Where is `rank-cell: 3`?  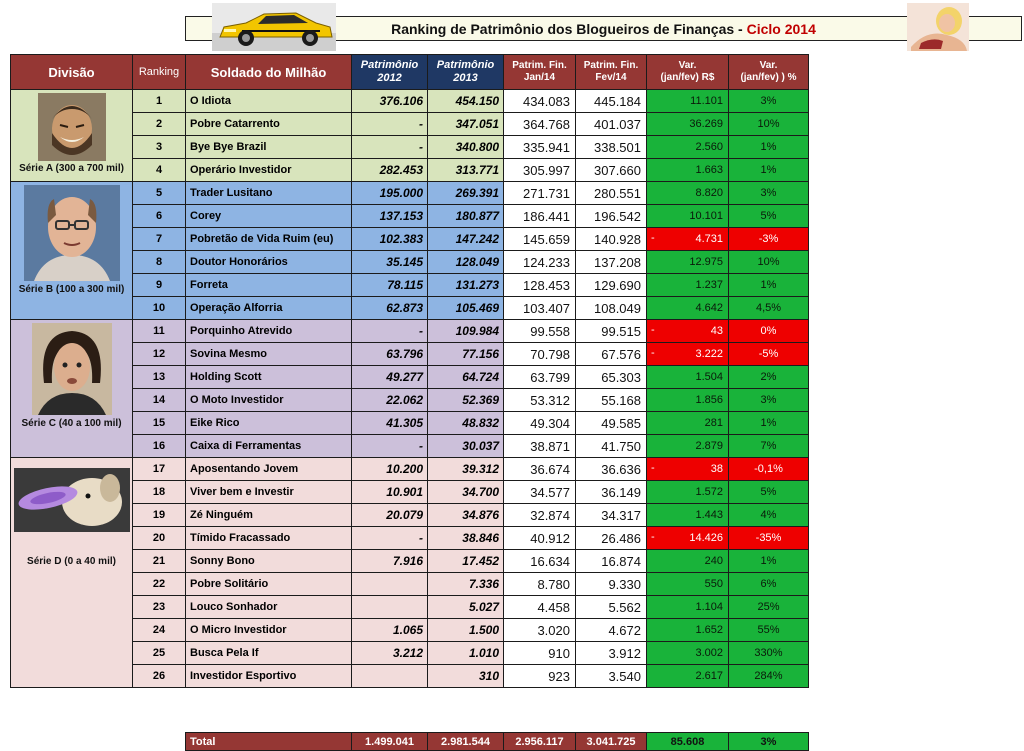 rank-cell: 3 is located at coordinates (159, 147).